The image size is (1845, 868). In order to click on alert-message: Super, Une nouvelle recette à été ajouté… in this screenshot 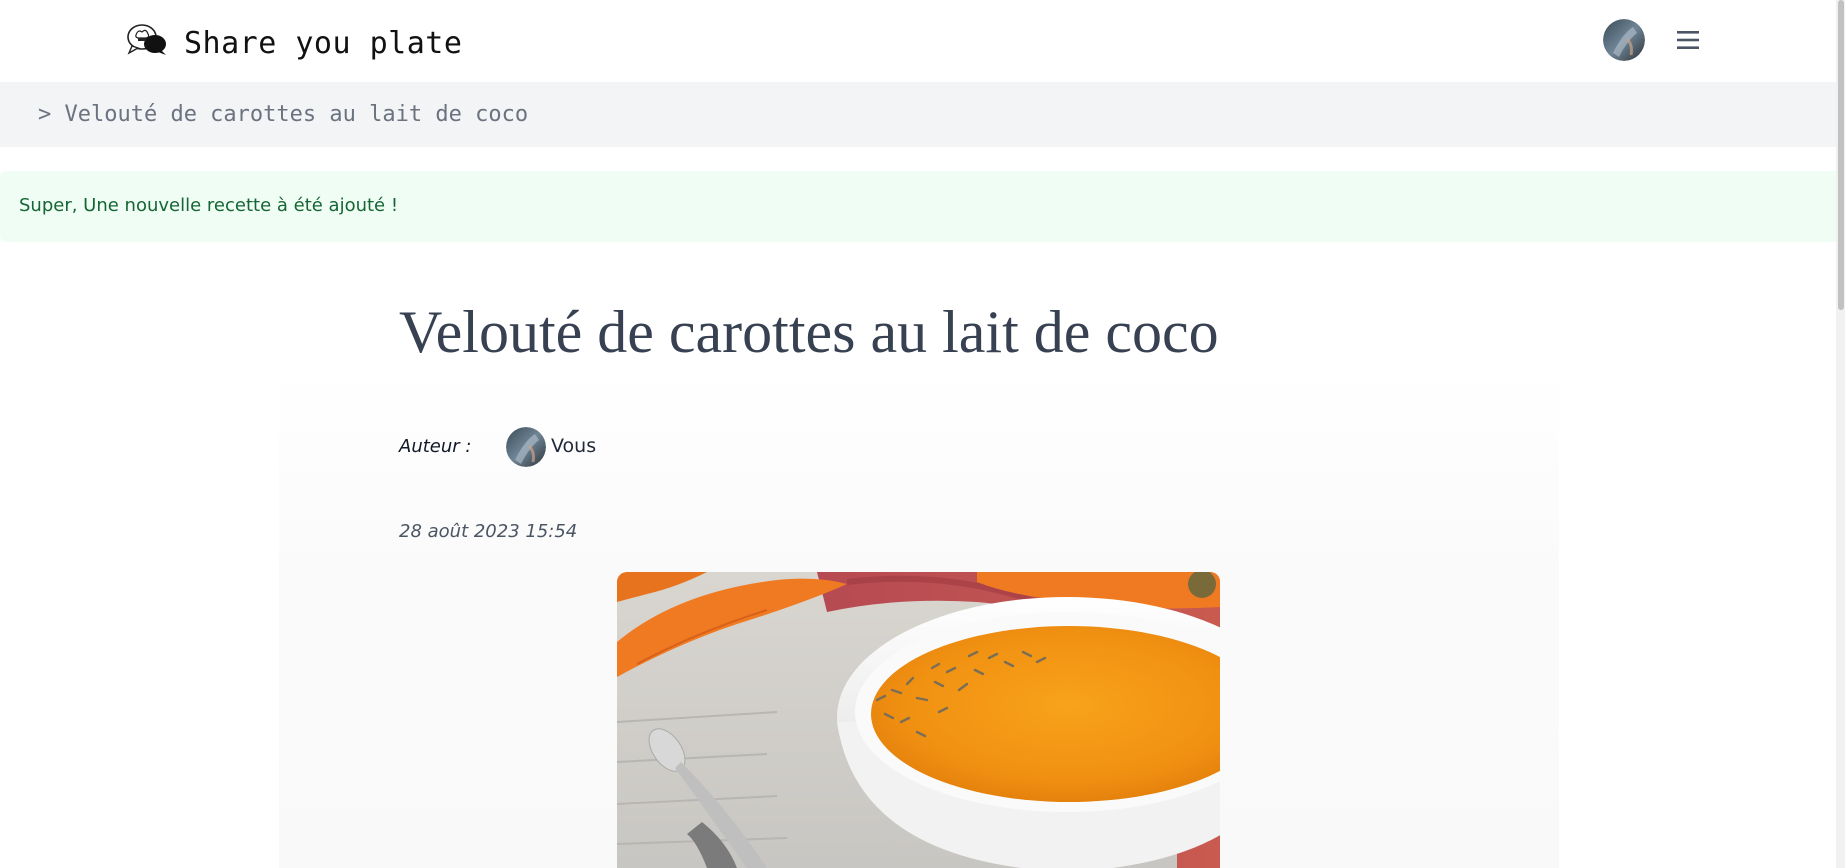, I will do `click(209, 205)`.